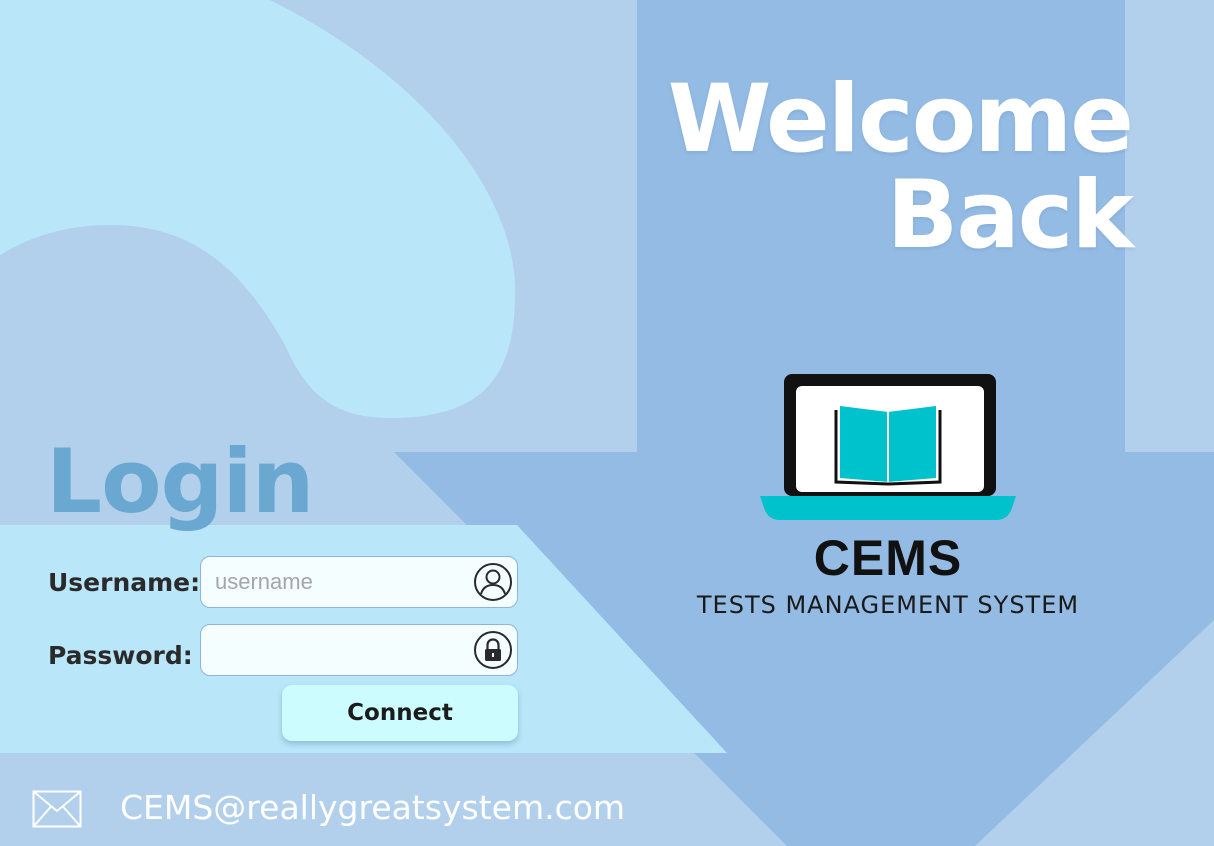  What do you see at coordinates (120, 655) in the screenshot?
I see `password-label: Password:` at bounding box center [120, 655].